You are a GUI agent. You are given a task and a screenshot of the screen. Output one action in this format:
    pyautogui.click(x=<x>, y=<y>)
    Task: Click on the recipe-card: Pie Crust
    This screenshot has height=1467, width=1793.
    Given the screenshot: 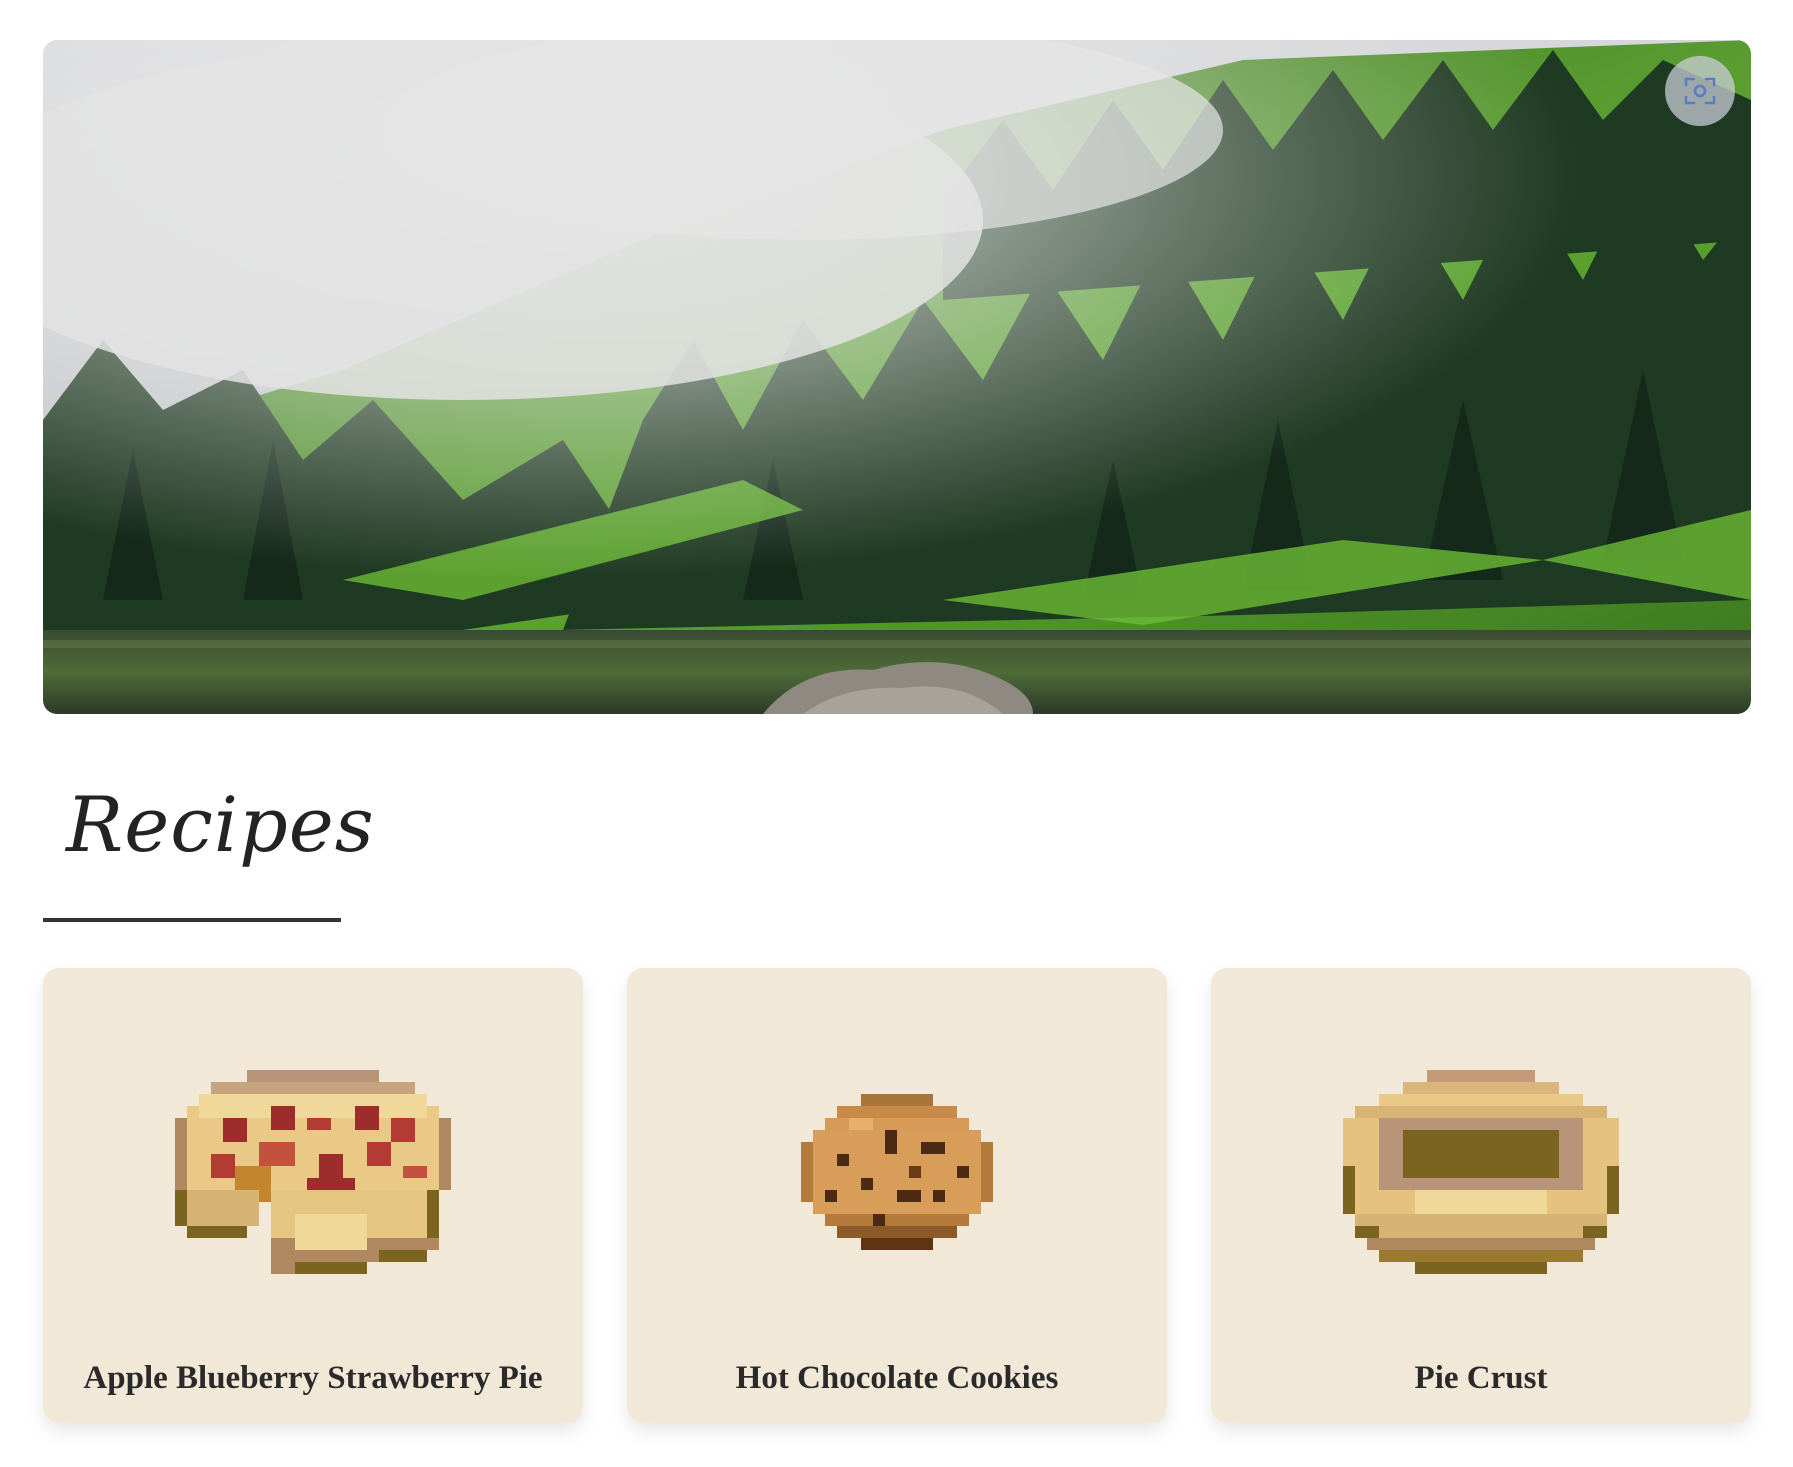 What is the action you would take?
    pyautogui.click(x=1481, y=1195)
    